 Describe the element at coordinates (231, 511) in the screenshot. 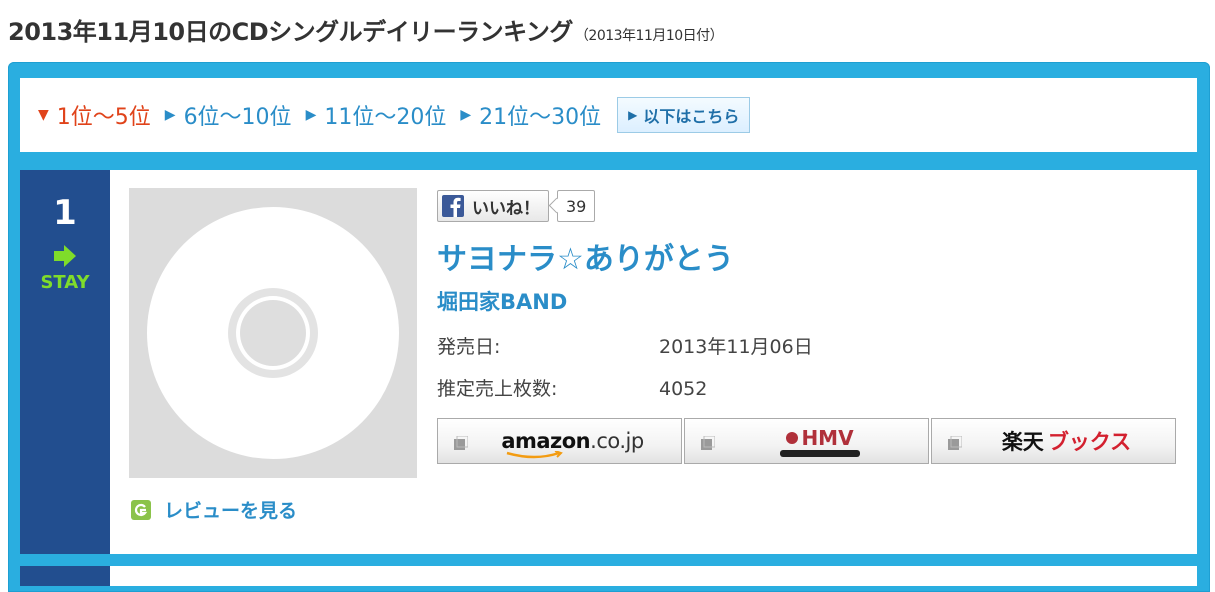

I see `review-link-label: レビューを見る` at that location.